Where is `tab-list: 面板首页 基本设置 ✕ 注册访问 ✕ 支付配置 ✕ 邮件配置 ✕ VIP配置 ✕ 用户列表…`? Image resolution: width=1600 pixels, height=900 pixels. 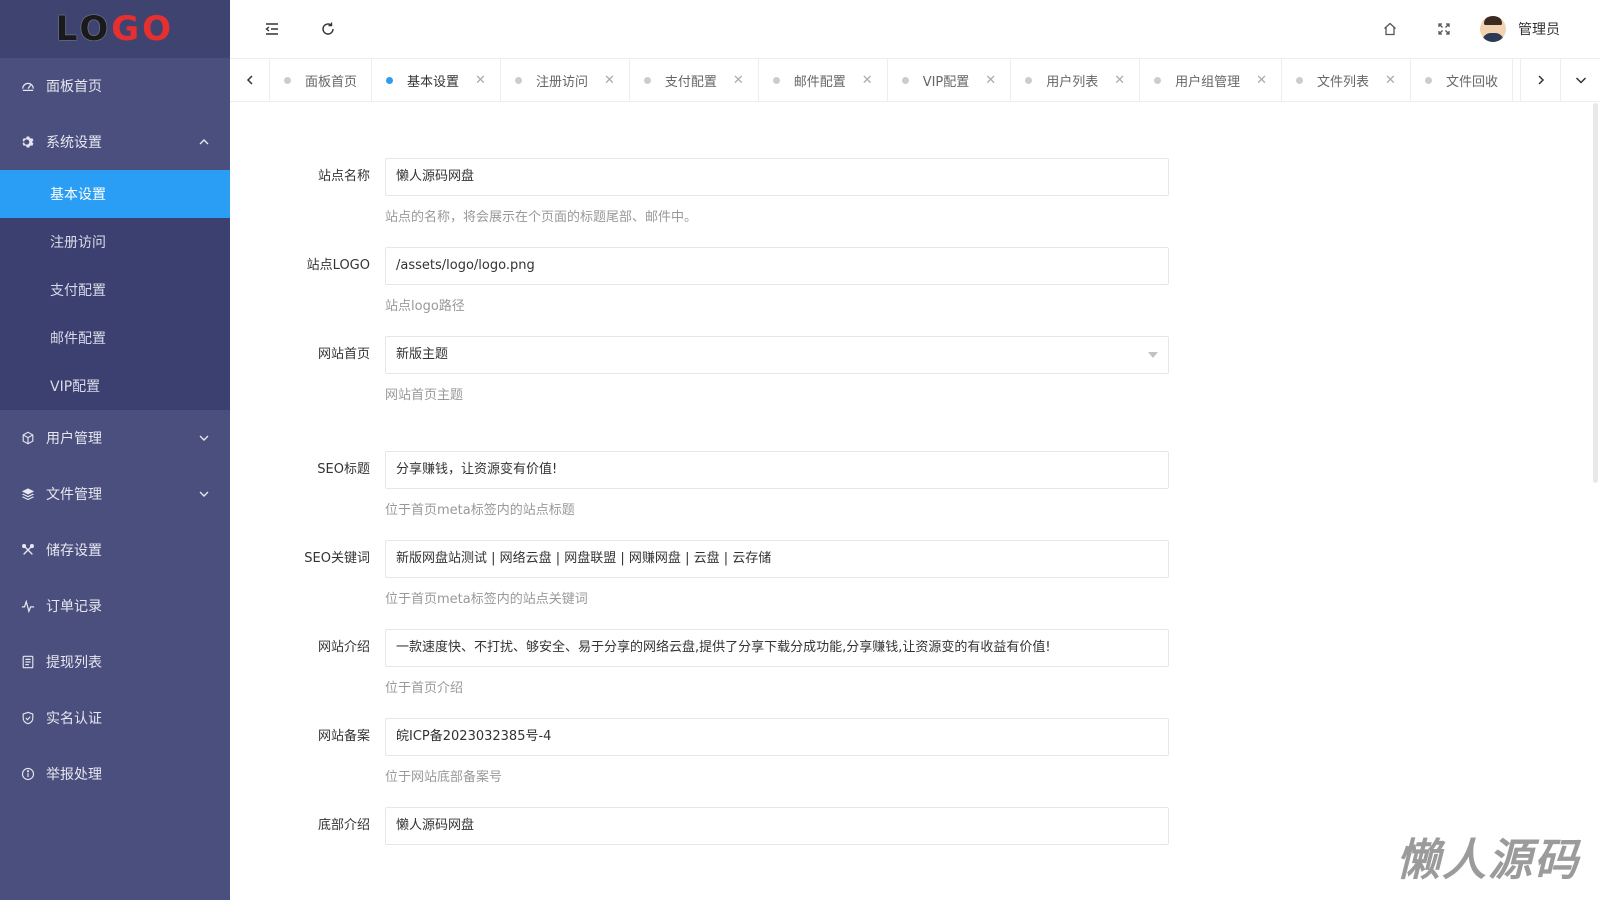 tab-list: 面板首页 基本设置 ✕ 注册访问 ✕ 支付配置 ✕ 邮件配置 ✕ VIP配置 ✕ 用户列表… is located at coordinates (895, 80).